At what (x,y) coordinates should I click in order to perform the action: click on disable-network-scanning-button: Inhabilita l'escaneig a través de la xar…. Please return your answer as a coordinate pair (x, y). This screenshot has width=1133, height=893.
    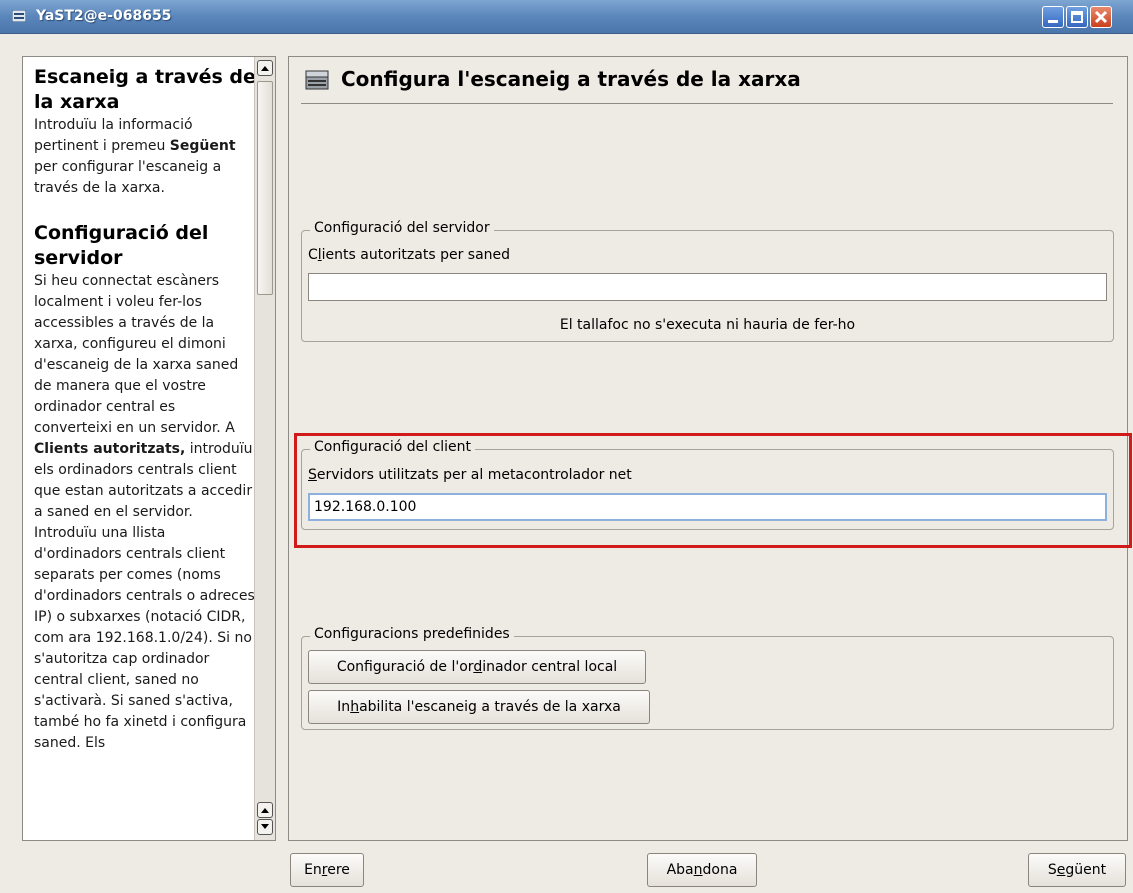
    Looking at the image, I should click on (479, 707).